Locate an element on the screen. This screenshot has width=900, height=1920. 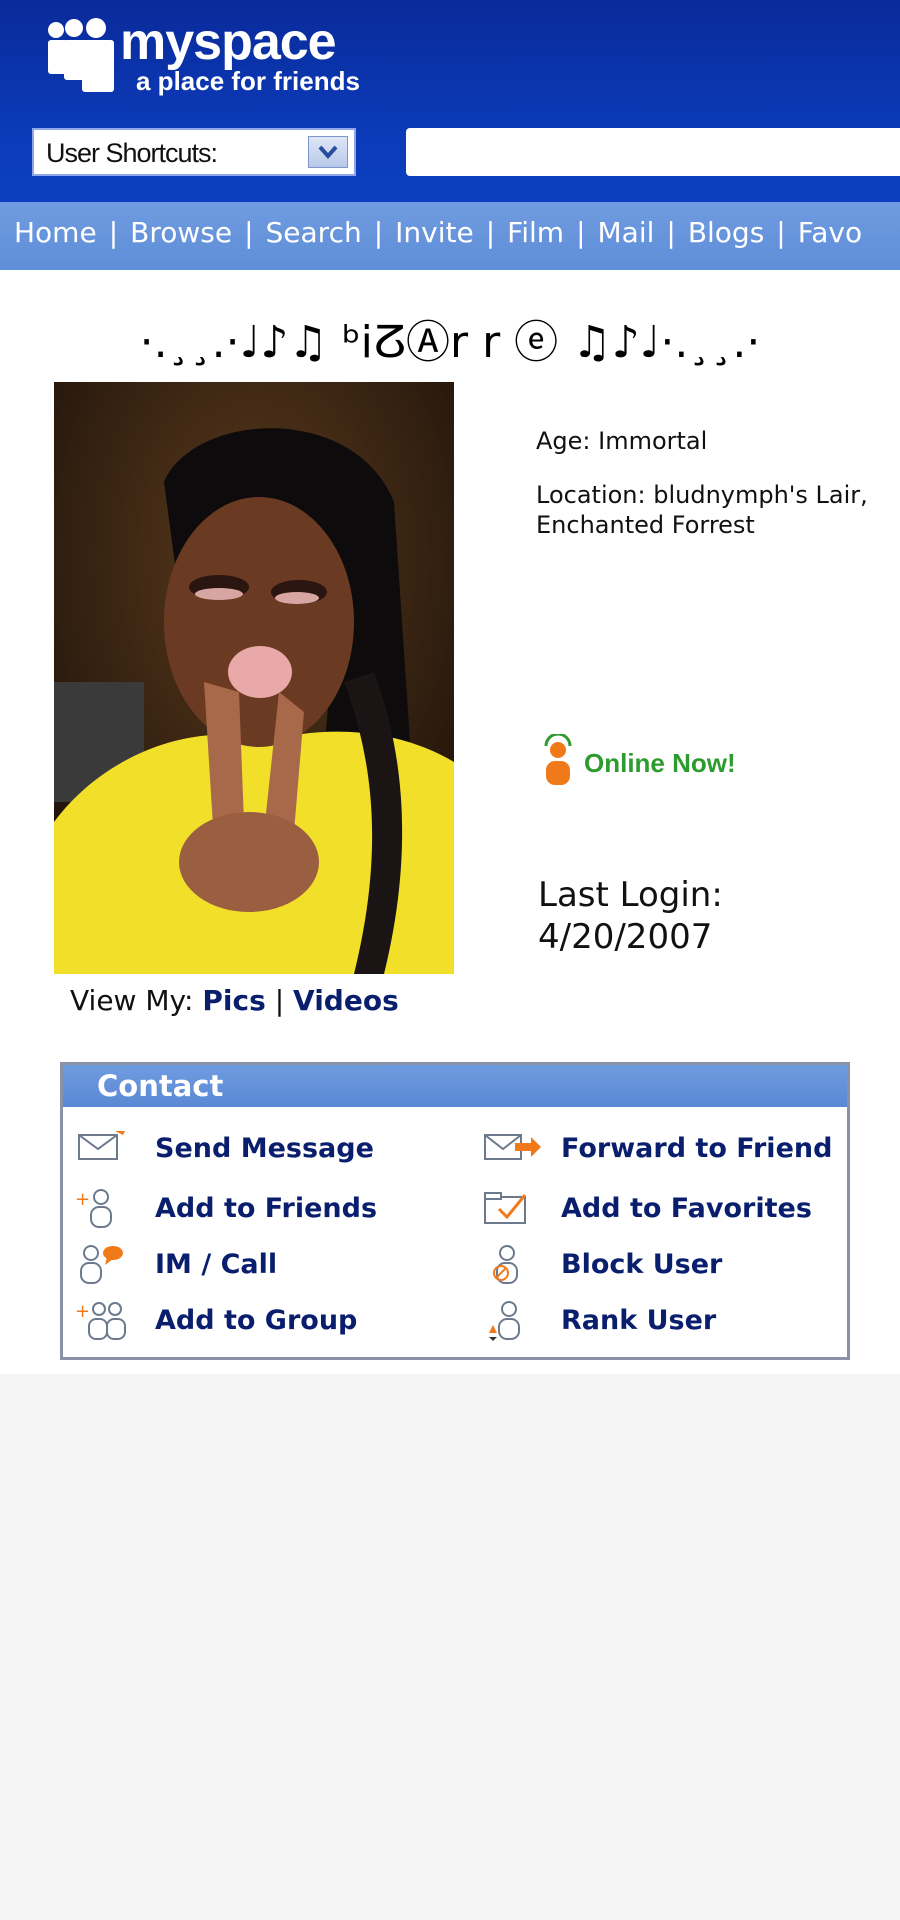
profile-photo is located at coordinates (254, 678).